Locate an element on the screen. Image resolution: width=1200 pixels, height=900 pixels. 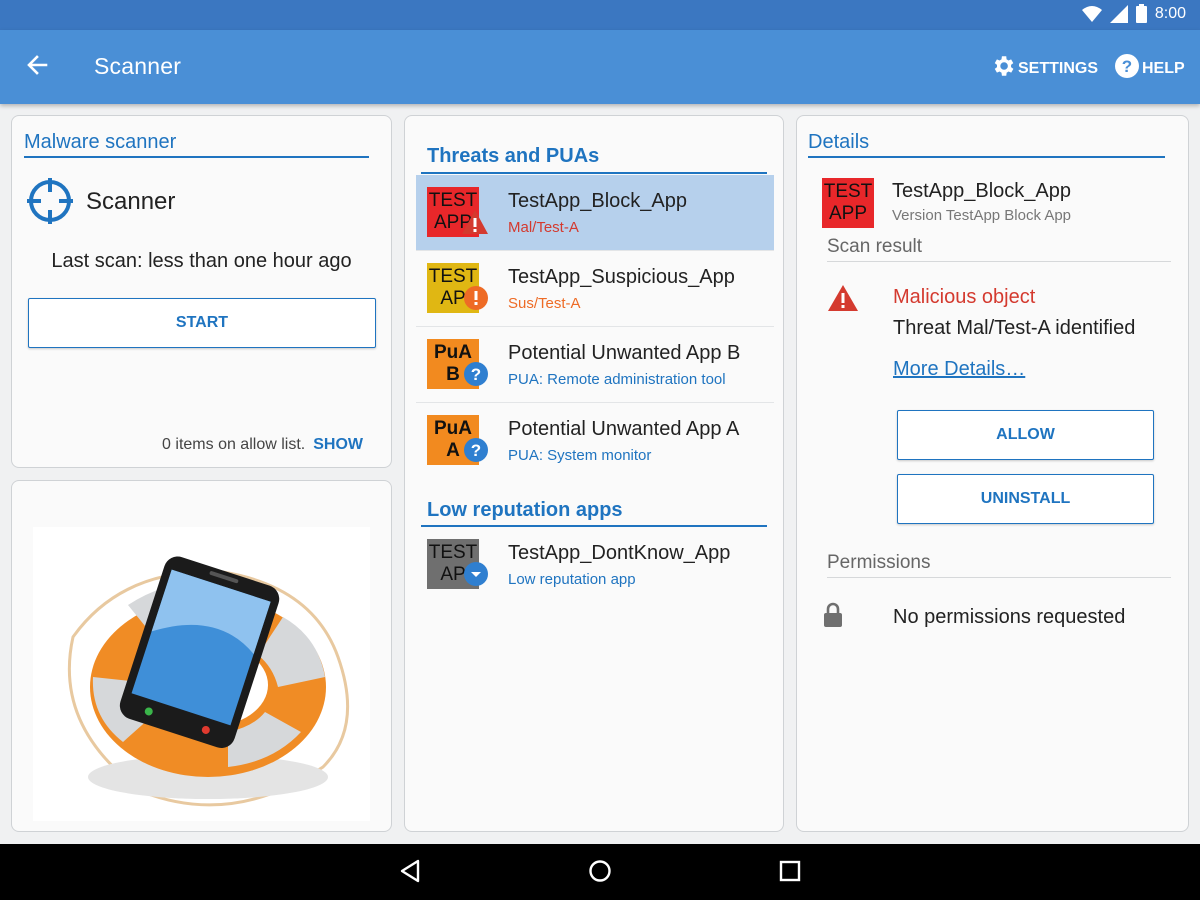
phone-lifebuoy-illustration is located at coordinates (201, 674).